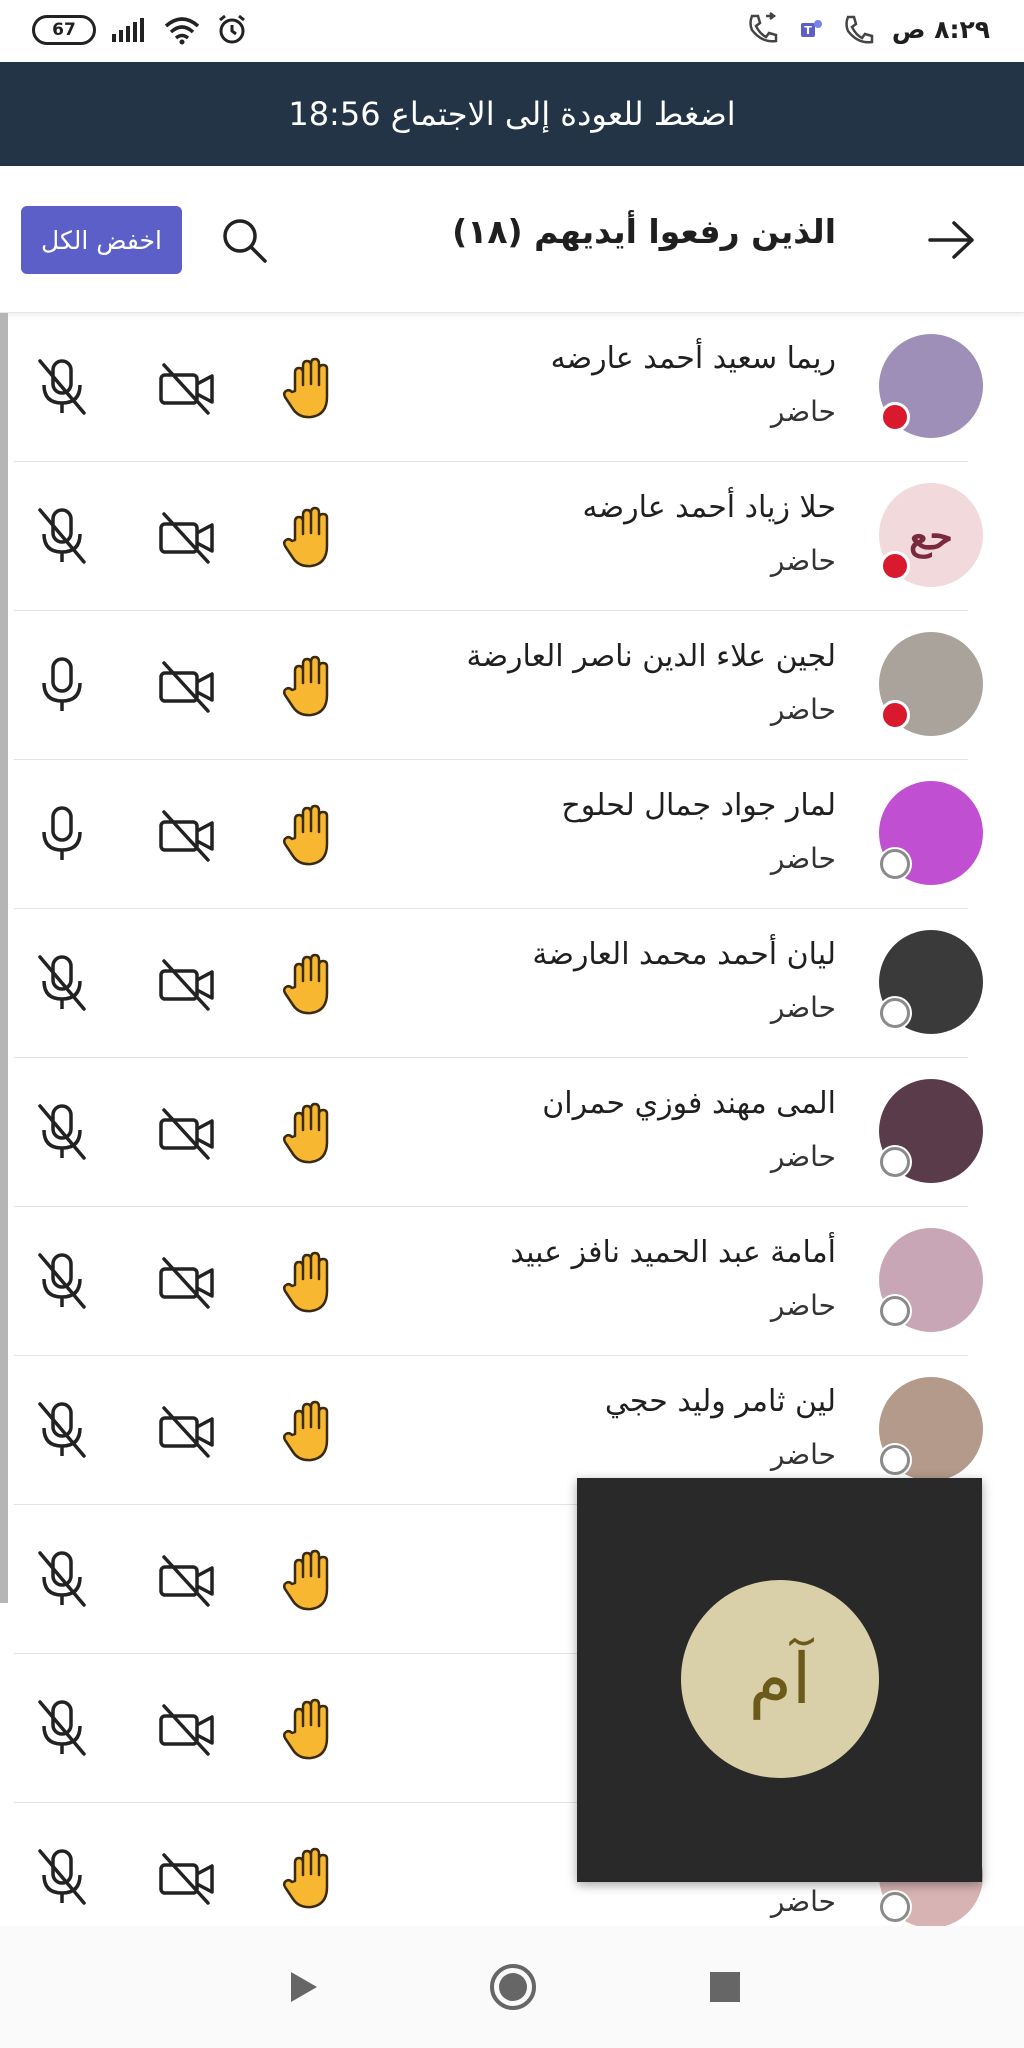 The height and width of the screenshot is (2048, 1024). I want to click on square-icon, so click(725, 1987).